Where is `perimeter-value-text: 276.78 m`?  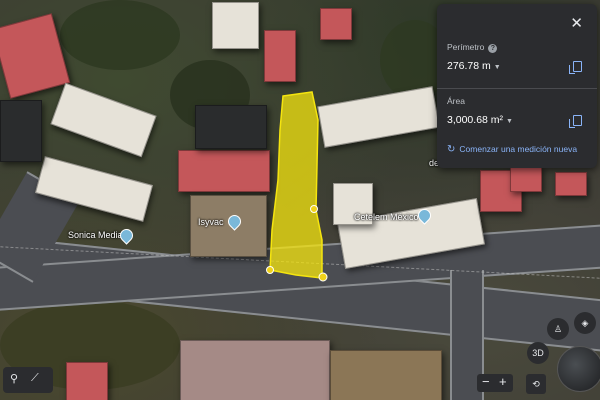 perimeter-value-text: 276.78 m is located at coordinates (469, 66).